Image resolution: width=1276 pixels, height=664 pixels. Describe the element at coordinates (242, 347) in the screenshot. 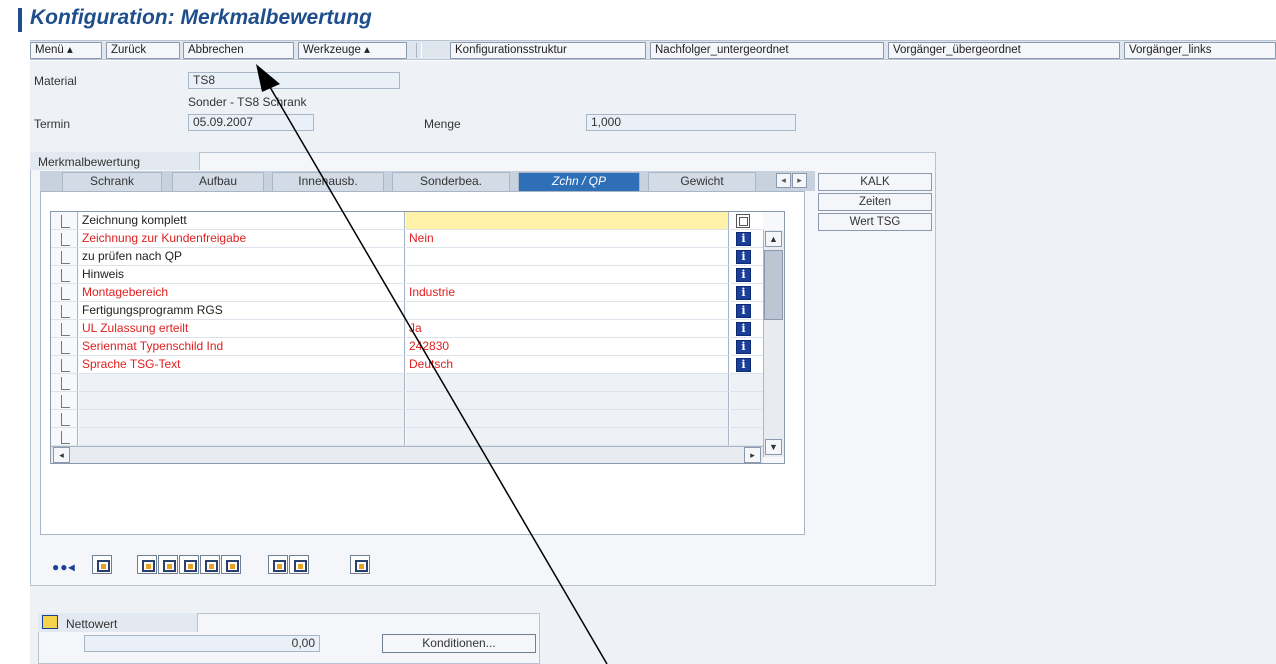

I see `characteristic-name: Serienmat Typenschild Ind` at that location.